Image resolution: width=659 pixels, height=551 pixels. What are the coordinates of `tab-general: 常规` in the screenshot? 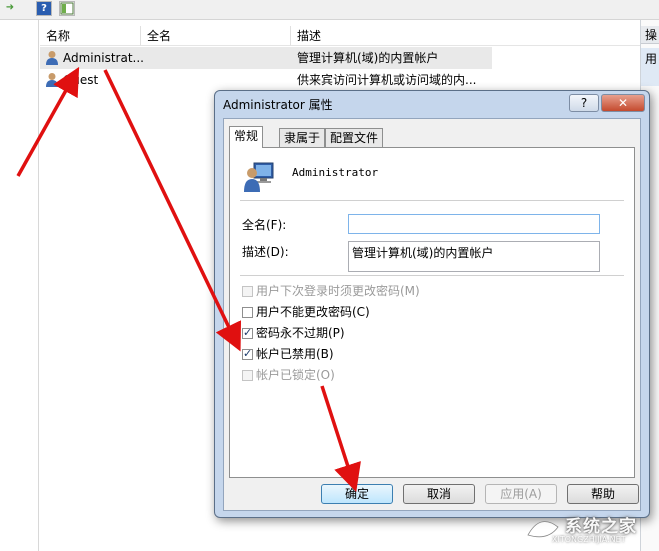 It's located at (246, 137).